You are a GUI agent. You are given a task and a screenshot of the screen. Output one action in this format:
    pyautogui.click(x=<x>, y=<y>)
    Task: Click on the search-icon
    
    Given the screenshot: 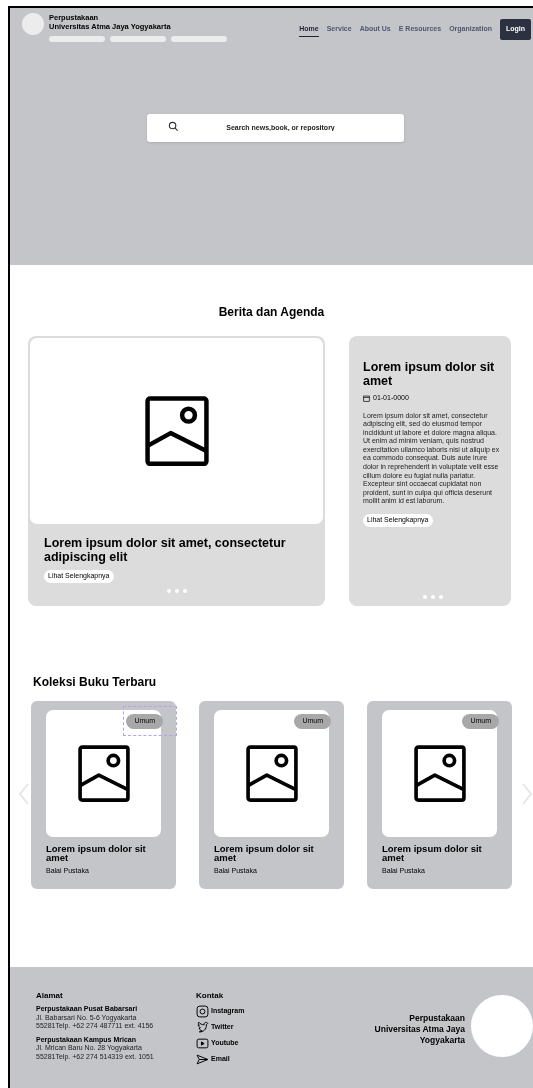 What is the action you would take?
    pyautogui.click(x=173, y=126)
    